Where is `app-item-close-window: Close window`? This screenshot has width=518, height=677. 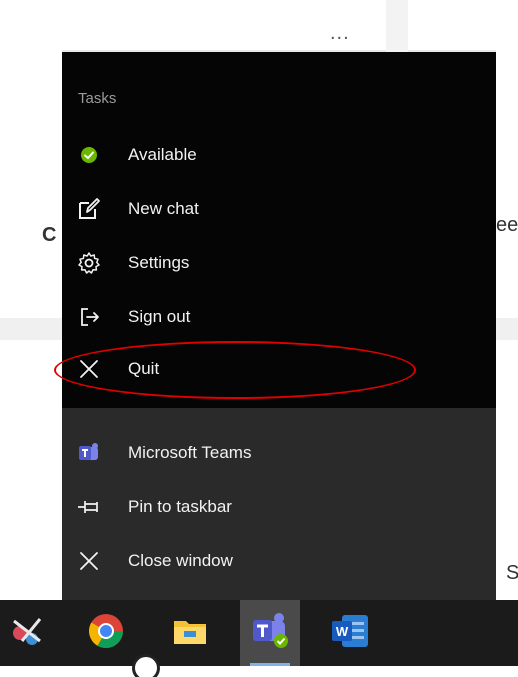
app-item-close-window: Close window is located at coordinates (279, 561).